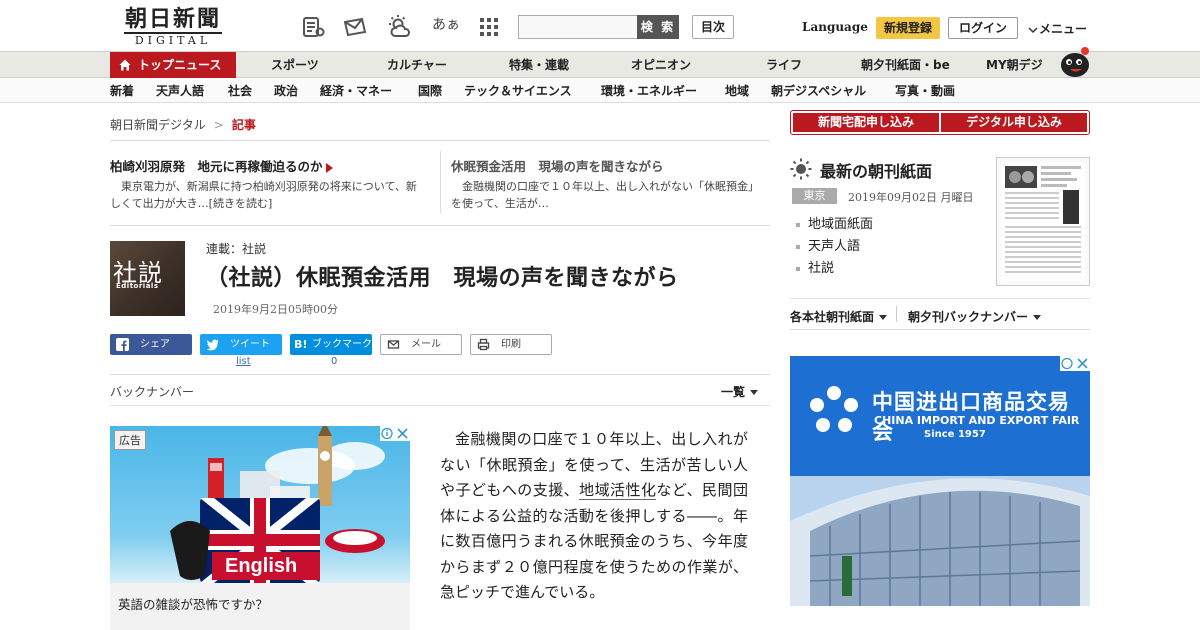 The image size is (1200, 630). What do you see at coordinates (250, 344) in the screenshot?
I see `twitter-share-label: ツイート` at bounding box center [250, 344].